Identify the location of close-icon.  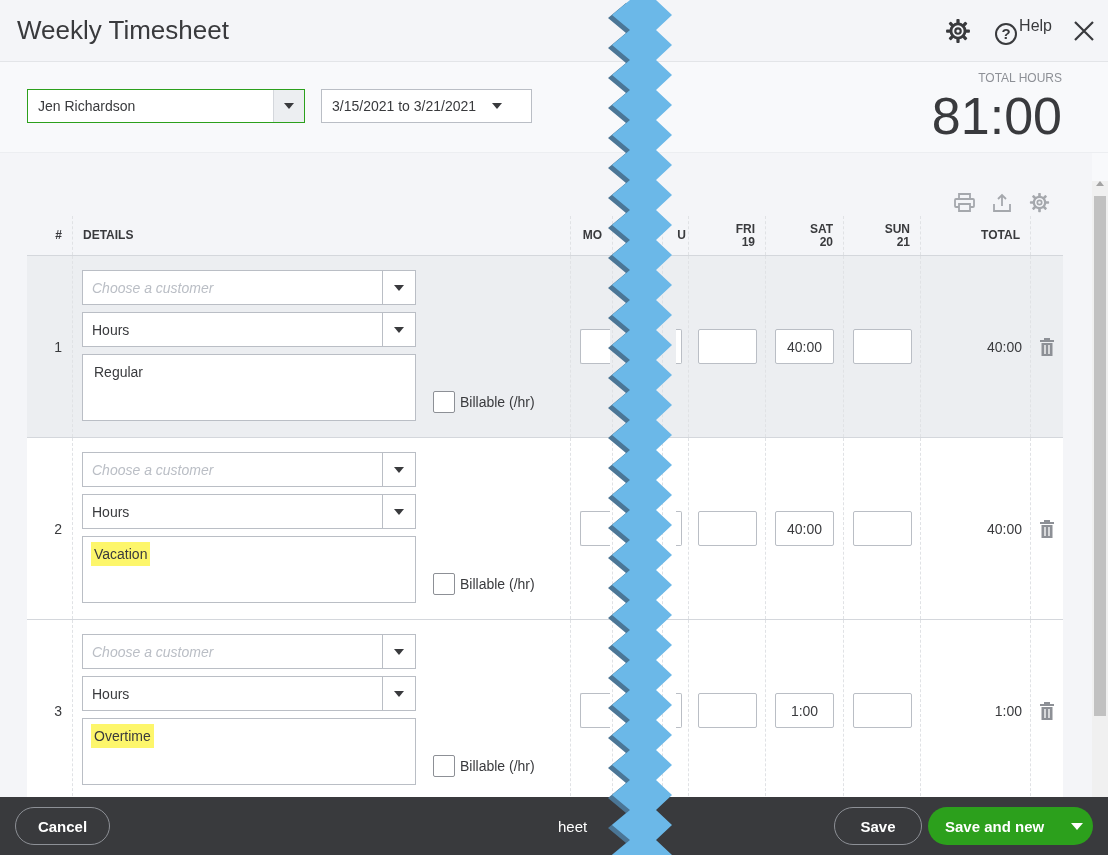
(1084, 30).